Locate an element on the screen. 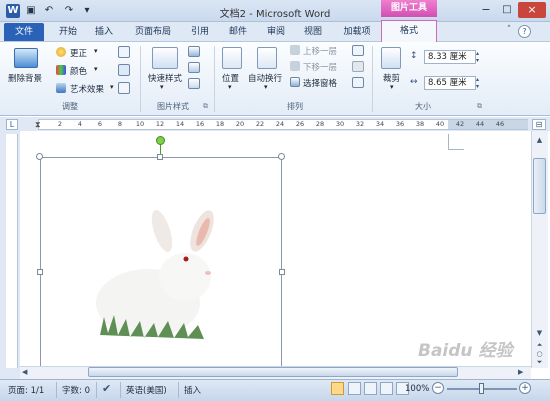  position-dropdown-icon: ▾ is located at coordinates (230, 87).